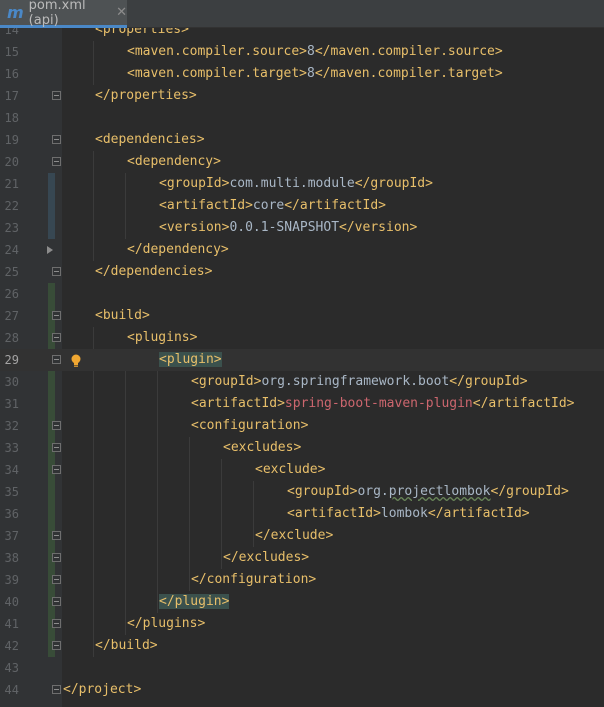 Image resolution: width=604 pixels, height=707 pixels. What do you see at coordinates (217, 73) in the screenshot?
I see `xml-tag: <maven.compiler.target>` at bounding box center [217, 73].